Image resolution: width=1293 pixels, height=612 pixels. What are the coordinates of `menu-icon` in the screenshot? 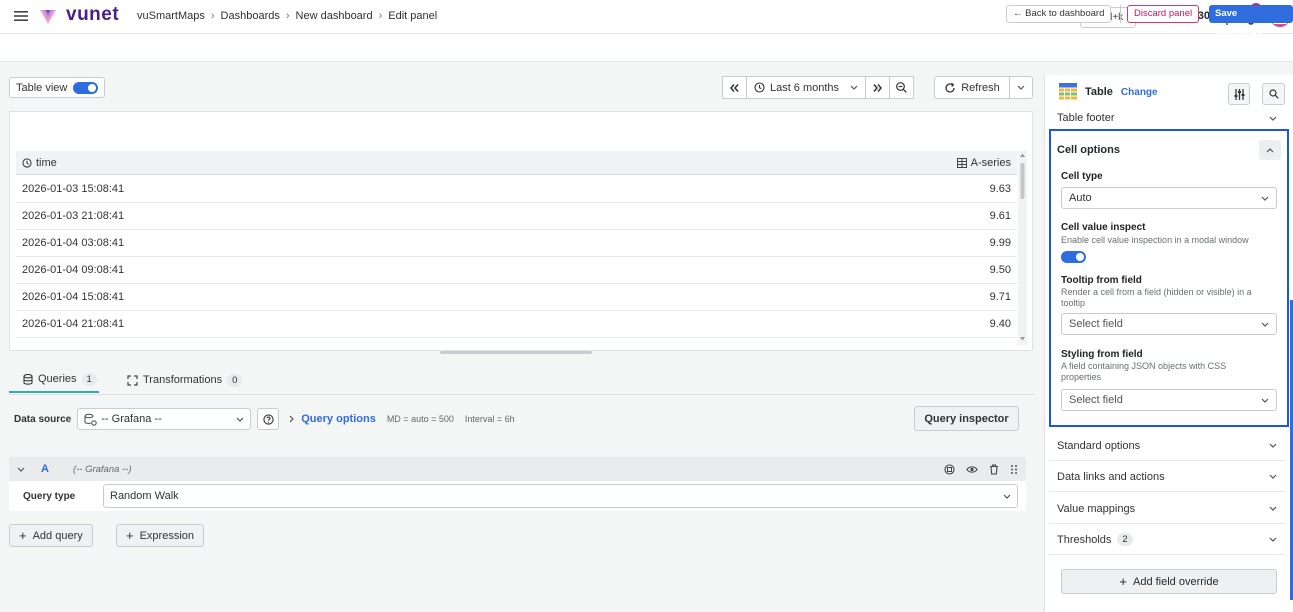 It's located at (21, 16).